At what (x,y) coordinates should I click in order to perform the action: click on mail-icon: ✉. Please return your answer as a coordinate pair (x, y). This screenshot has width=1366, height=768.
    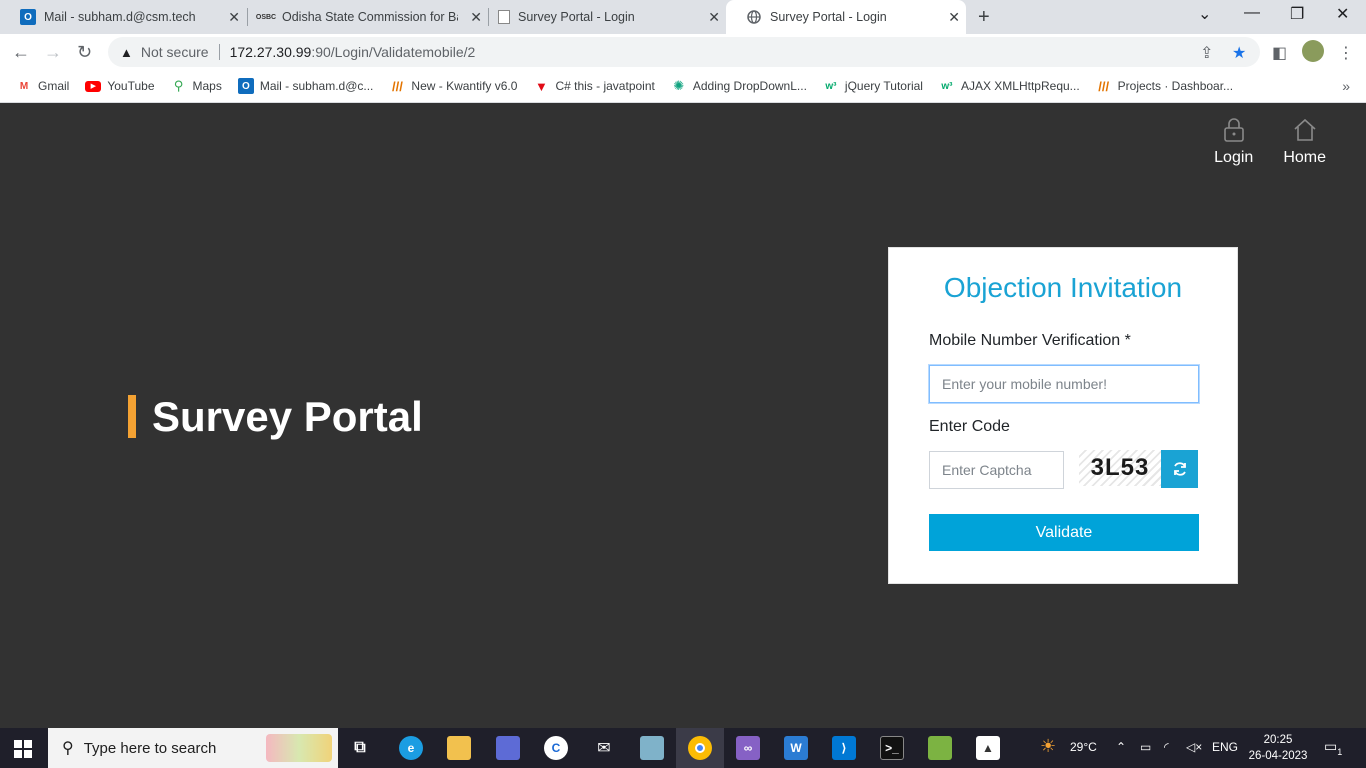
    Looking at the image, I should click on (604, 748).